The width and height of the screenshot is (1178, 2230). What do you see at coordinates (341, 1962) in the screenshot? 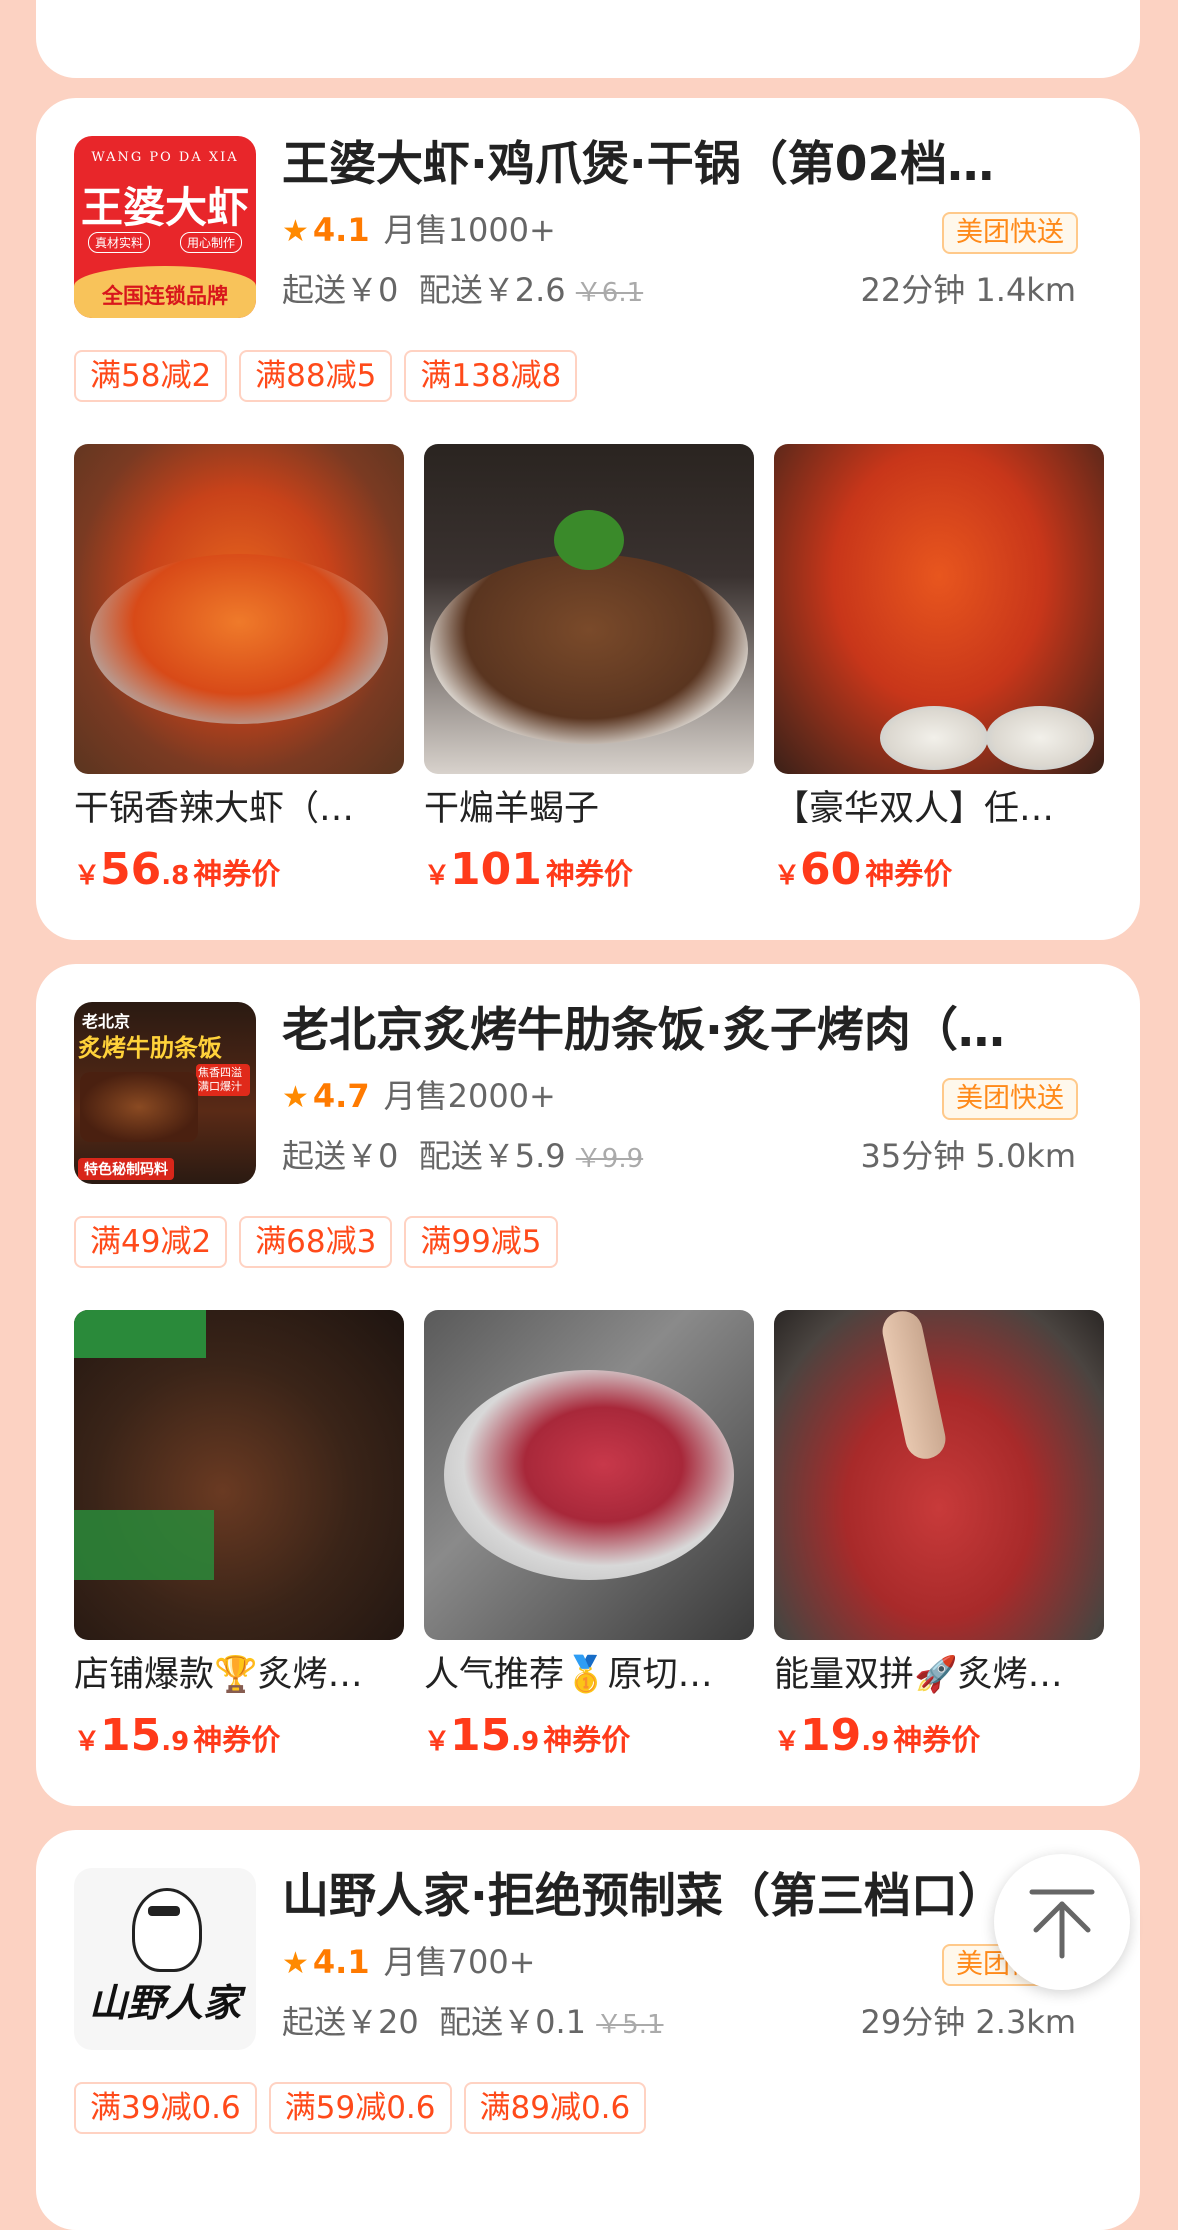
I see `store-rating: 4.1` at bounding box center [341, 1962].